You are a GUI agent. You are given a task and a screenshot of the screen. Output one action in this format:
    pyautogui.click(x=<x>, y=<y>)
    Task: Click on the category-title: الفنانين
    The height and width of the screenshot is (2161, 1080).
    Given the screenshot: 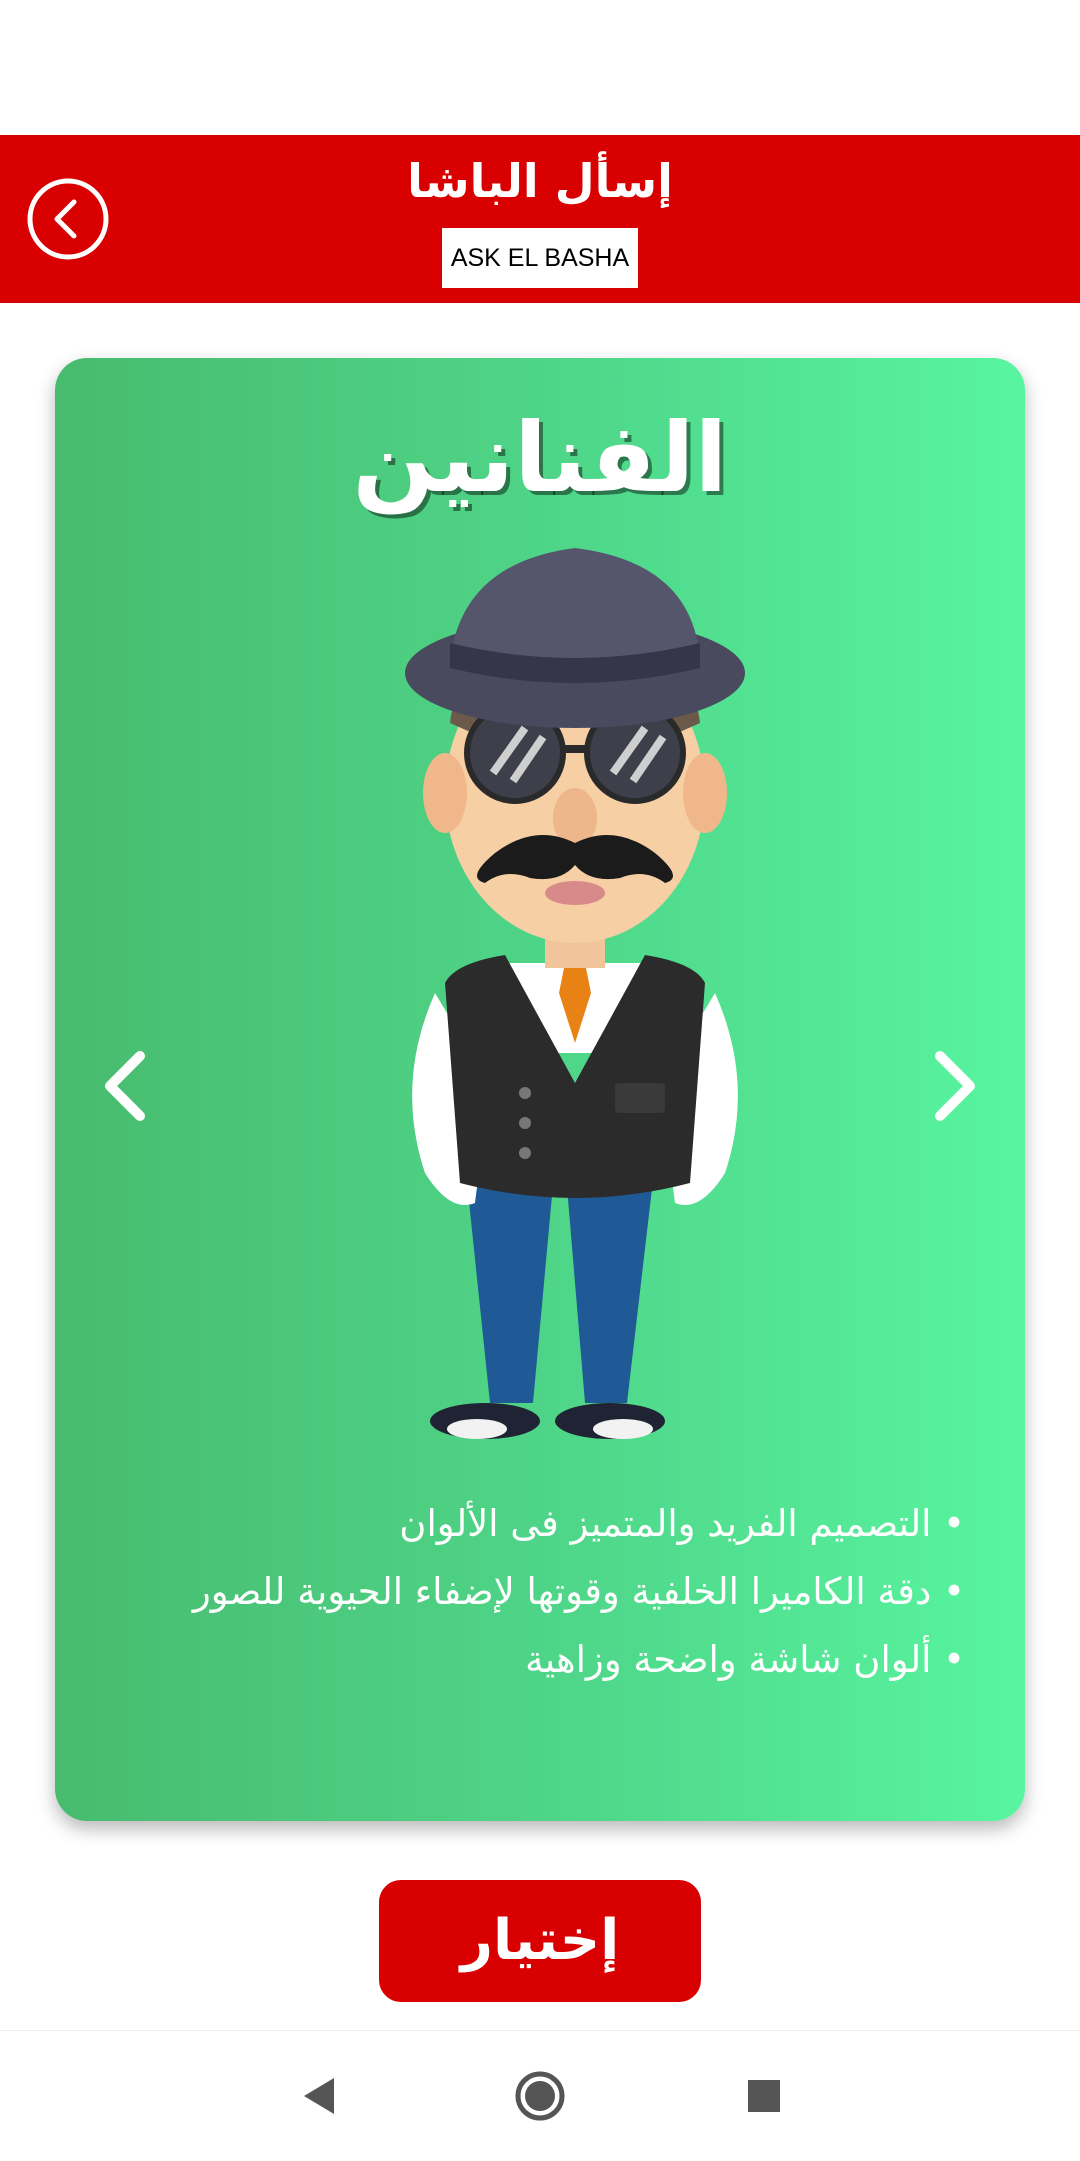 What is the action you would take?
    pyautogui.click(x=540, y=458)
    